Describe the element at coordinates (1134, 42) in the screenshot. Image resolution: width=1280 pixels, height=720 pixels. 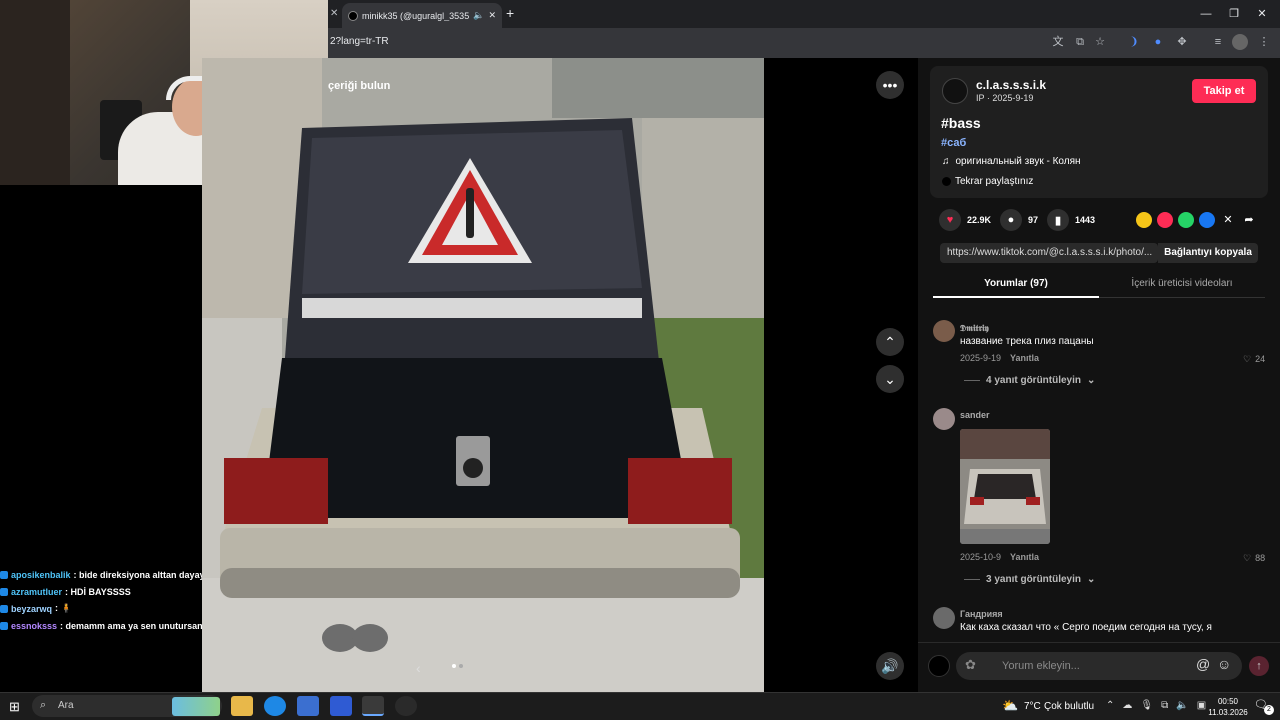
I see `extension-icon: ❩` at that location.